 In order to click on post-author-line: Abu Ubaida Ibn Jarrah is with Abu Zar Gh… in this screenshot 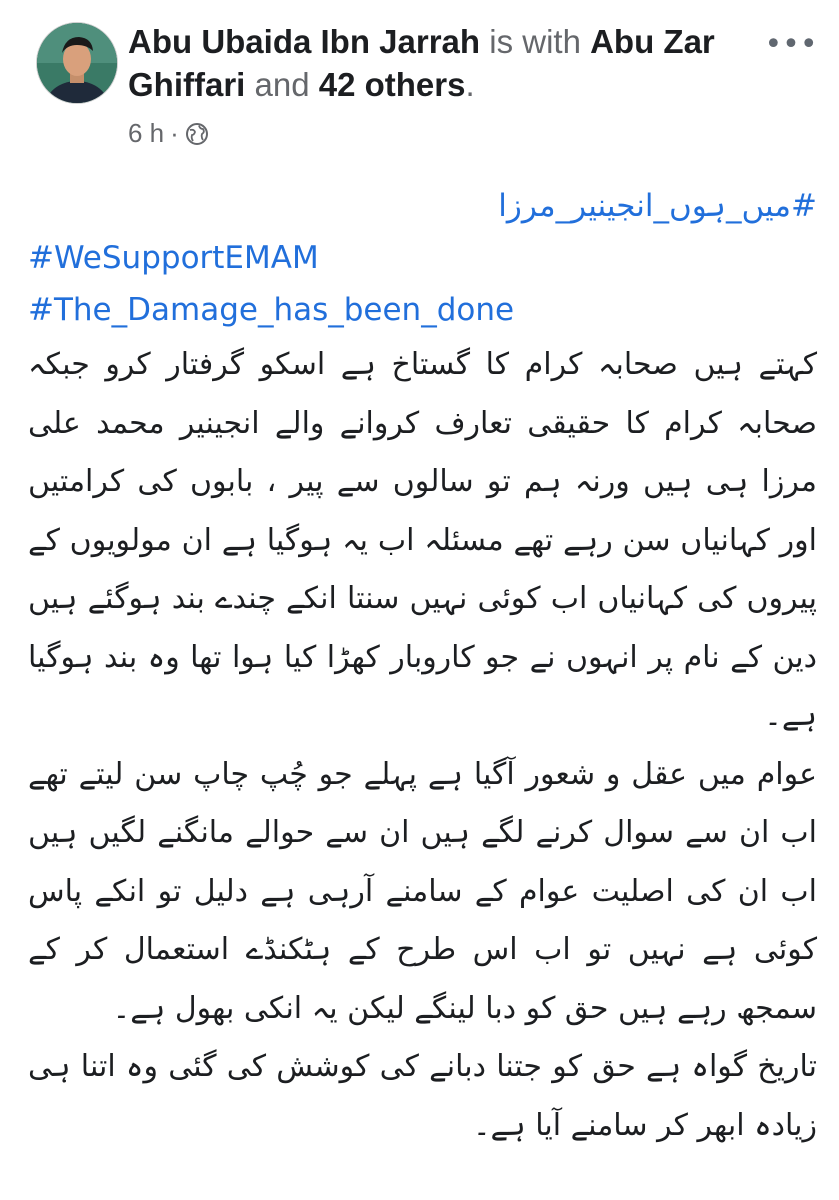, I will do `click(438, 63)`.